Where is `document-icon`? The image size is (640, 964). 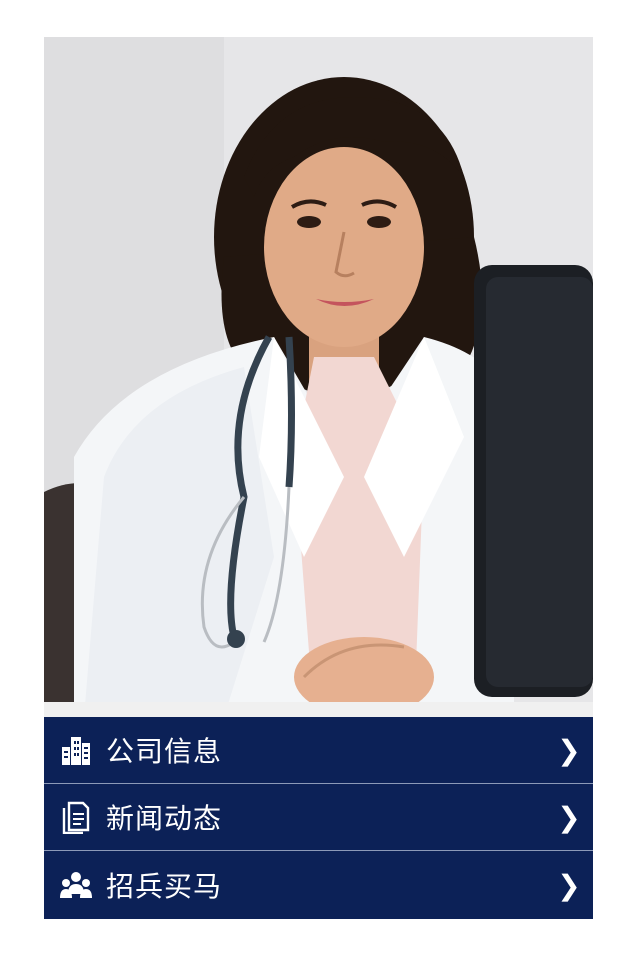 document-icon is located at coordinates (76, 817).